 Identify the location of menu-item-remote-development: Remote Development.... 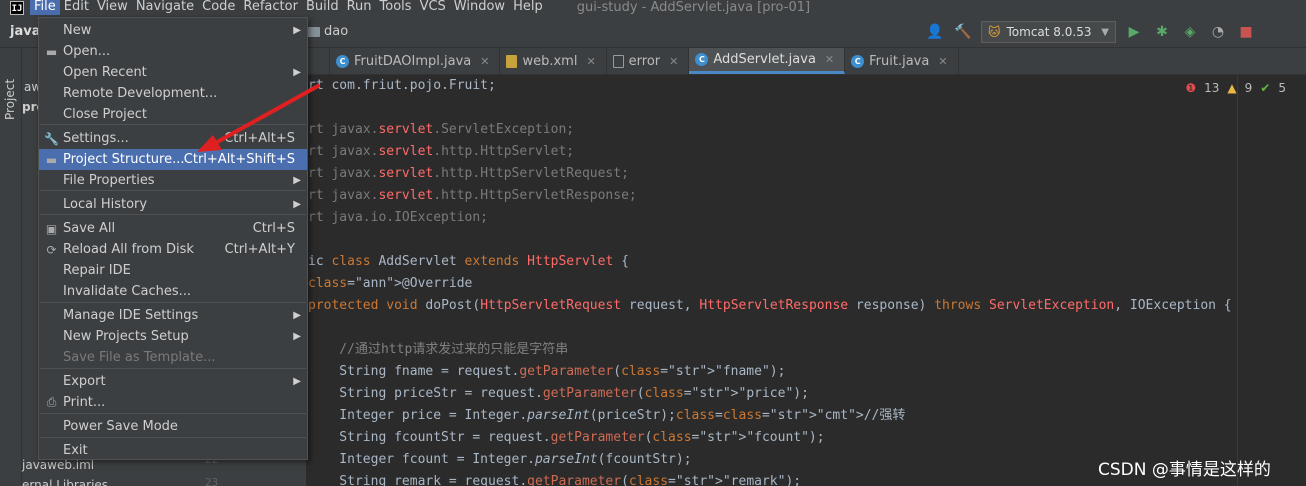
(173, 93).